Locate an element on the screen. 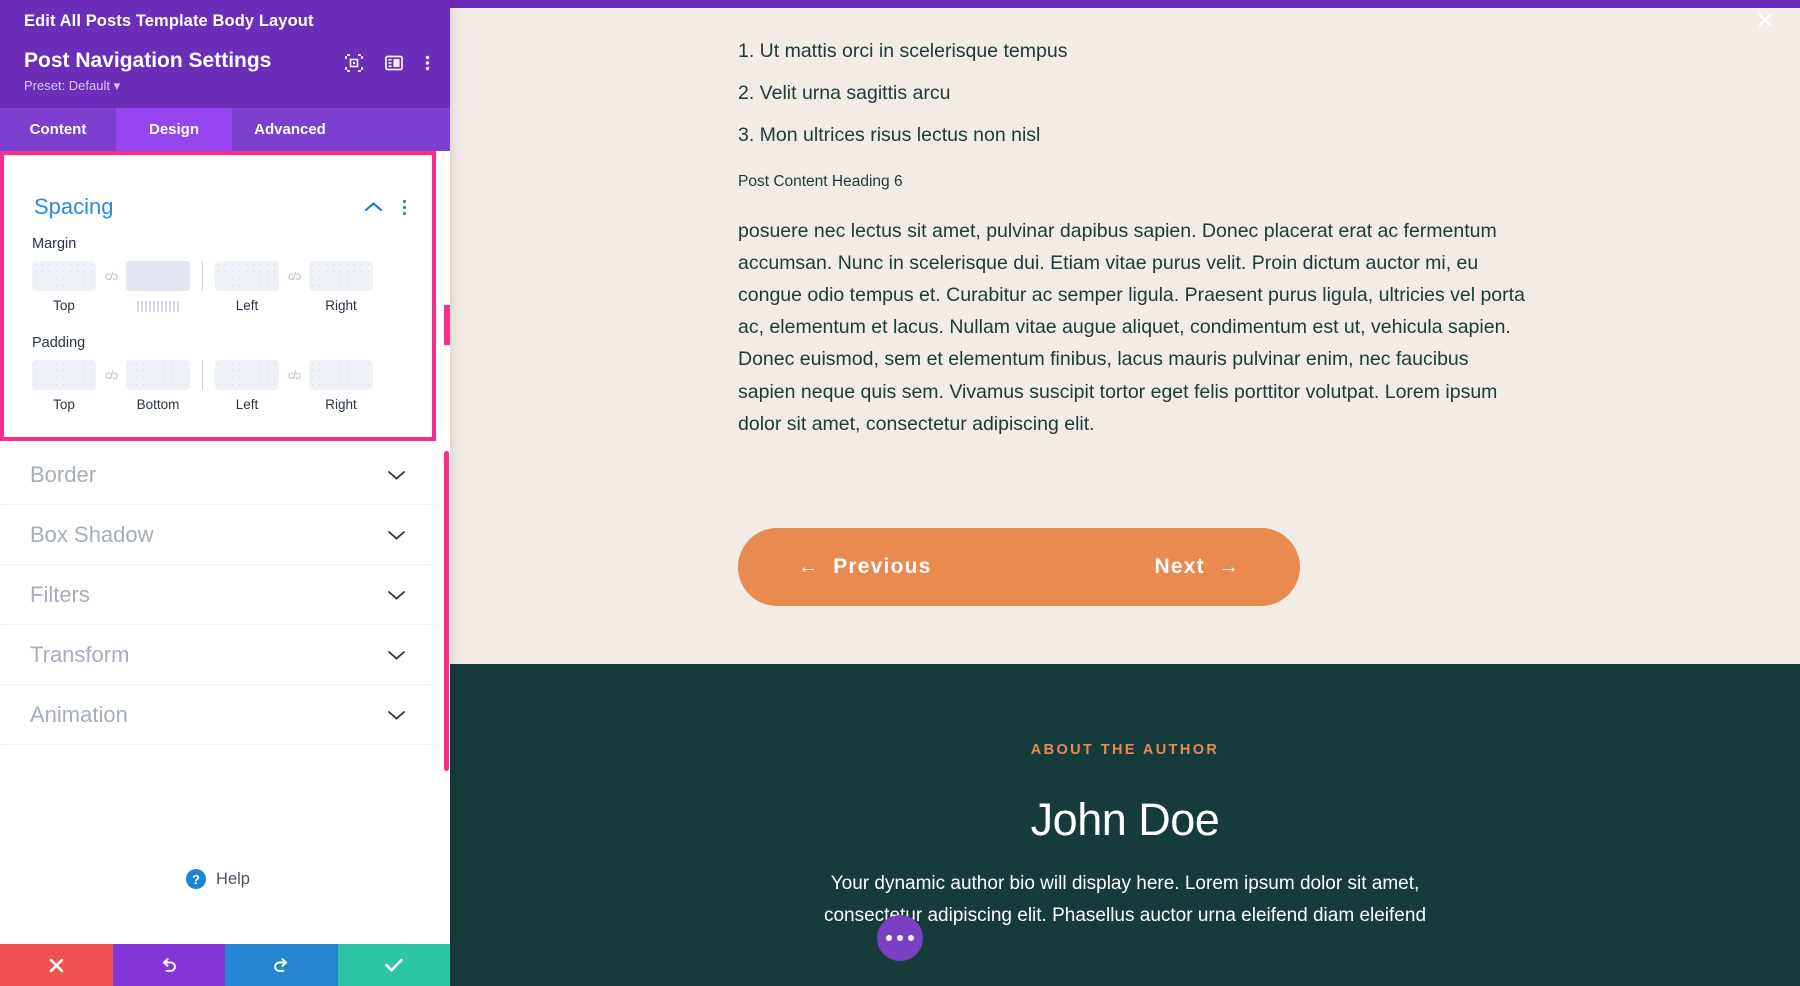 Image resolution: width=1800 pixels, height=986 pixels. kebab-menu-icon is located at coordinates (427, 63).